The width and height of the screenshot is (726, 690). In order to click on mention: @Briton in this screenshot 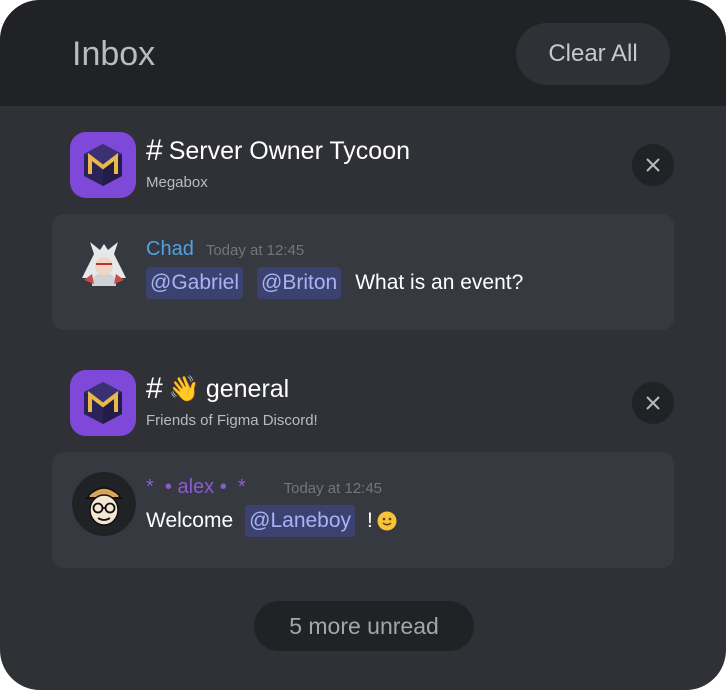, I will do `click(299, 283)`.